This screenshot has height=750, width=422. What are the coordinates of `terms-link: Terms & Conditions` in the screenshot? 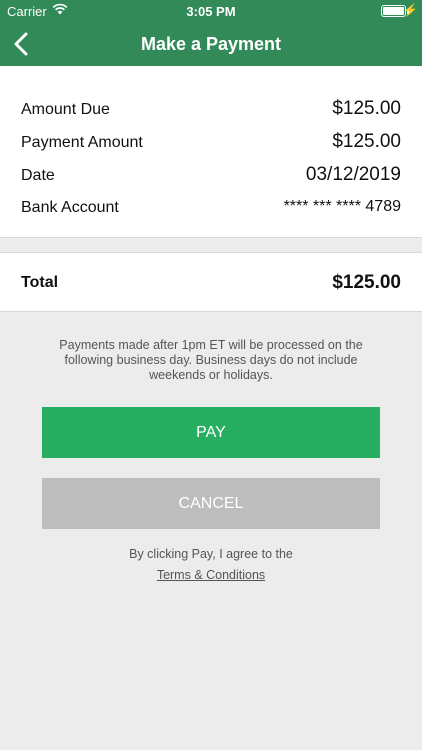 It's located at (211, 575).